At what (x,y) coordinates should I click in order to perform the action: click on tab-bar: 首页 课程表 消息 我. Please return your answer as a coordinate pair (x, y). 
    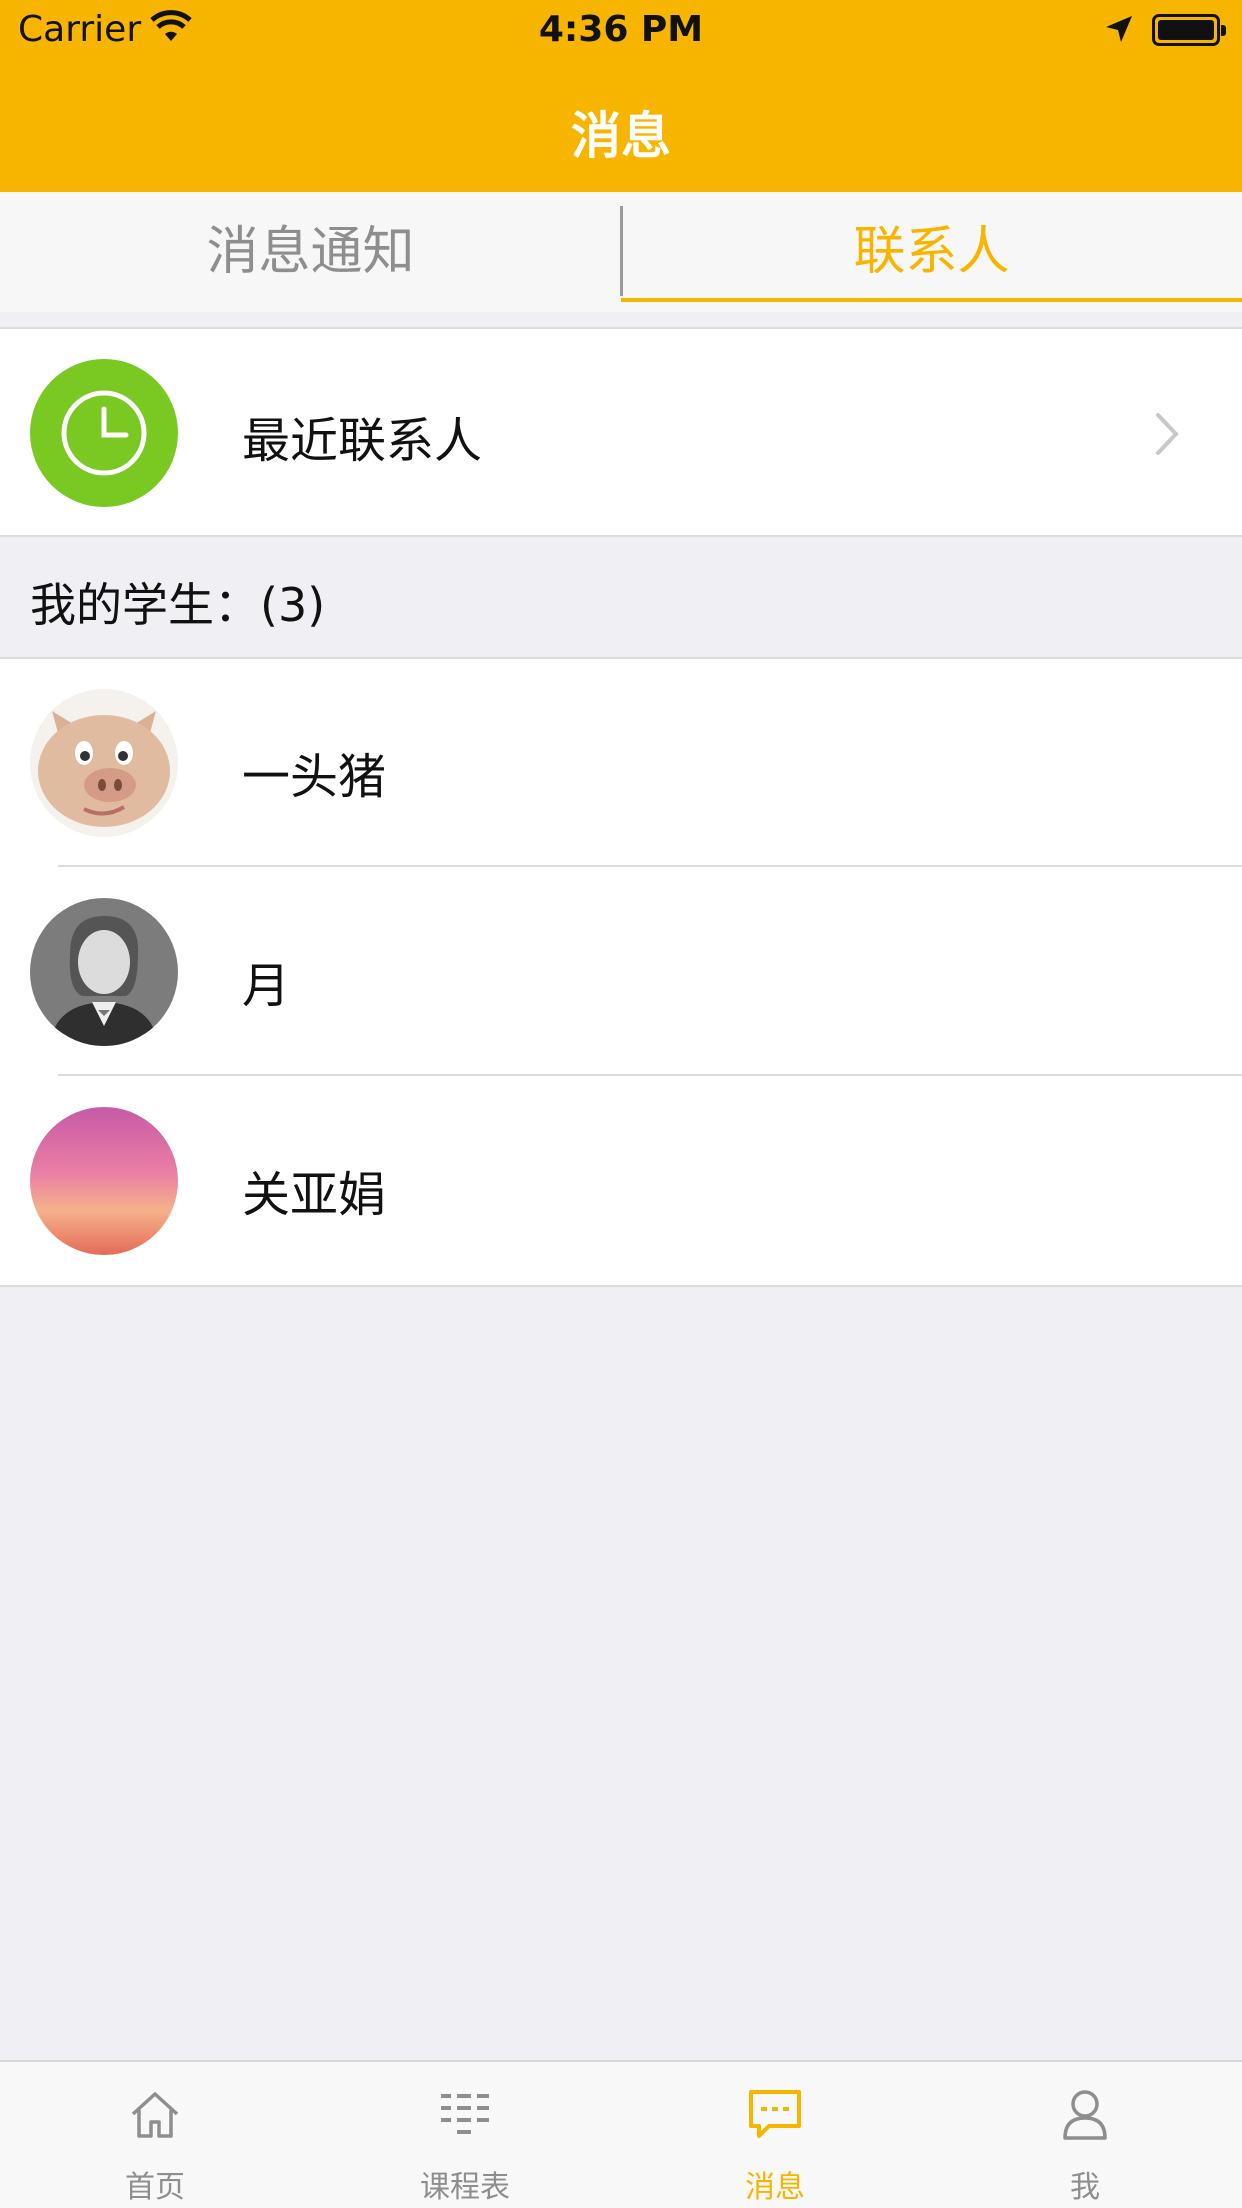
    Looking at the image, I should click on (621, 2134).